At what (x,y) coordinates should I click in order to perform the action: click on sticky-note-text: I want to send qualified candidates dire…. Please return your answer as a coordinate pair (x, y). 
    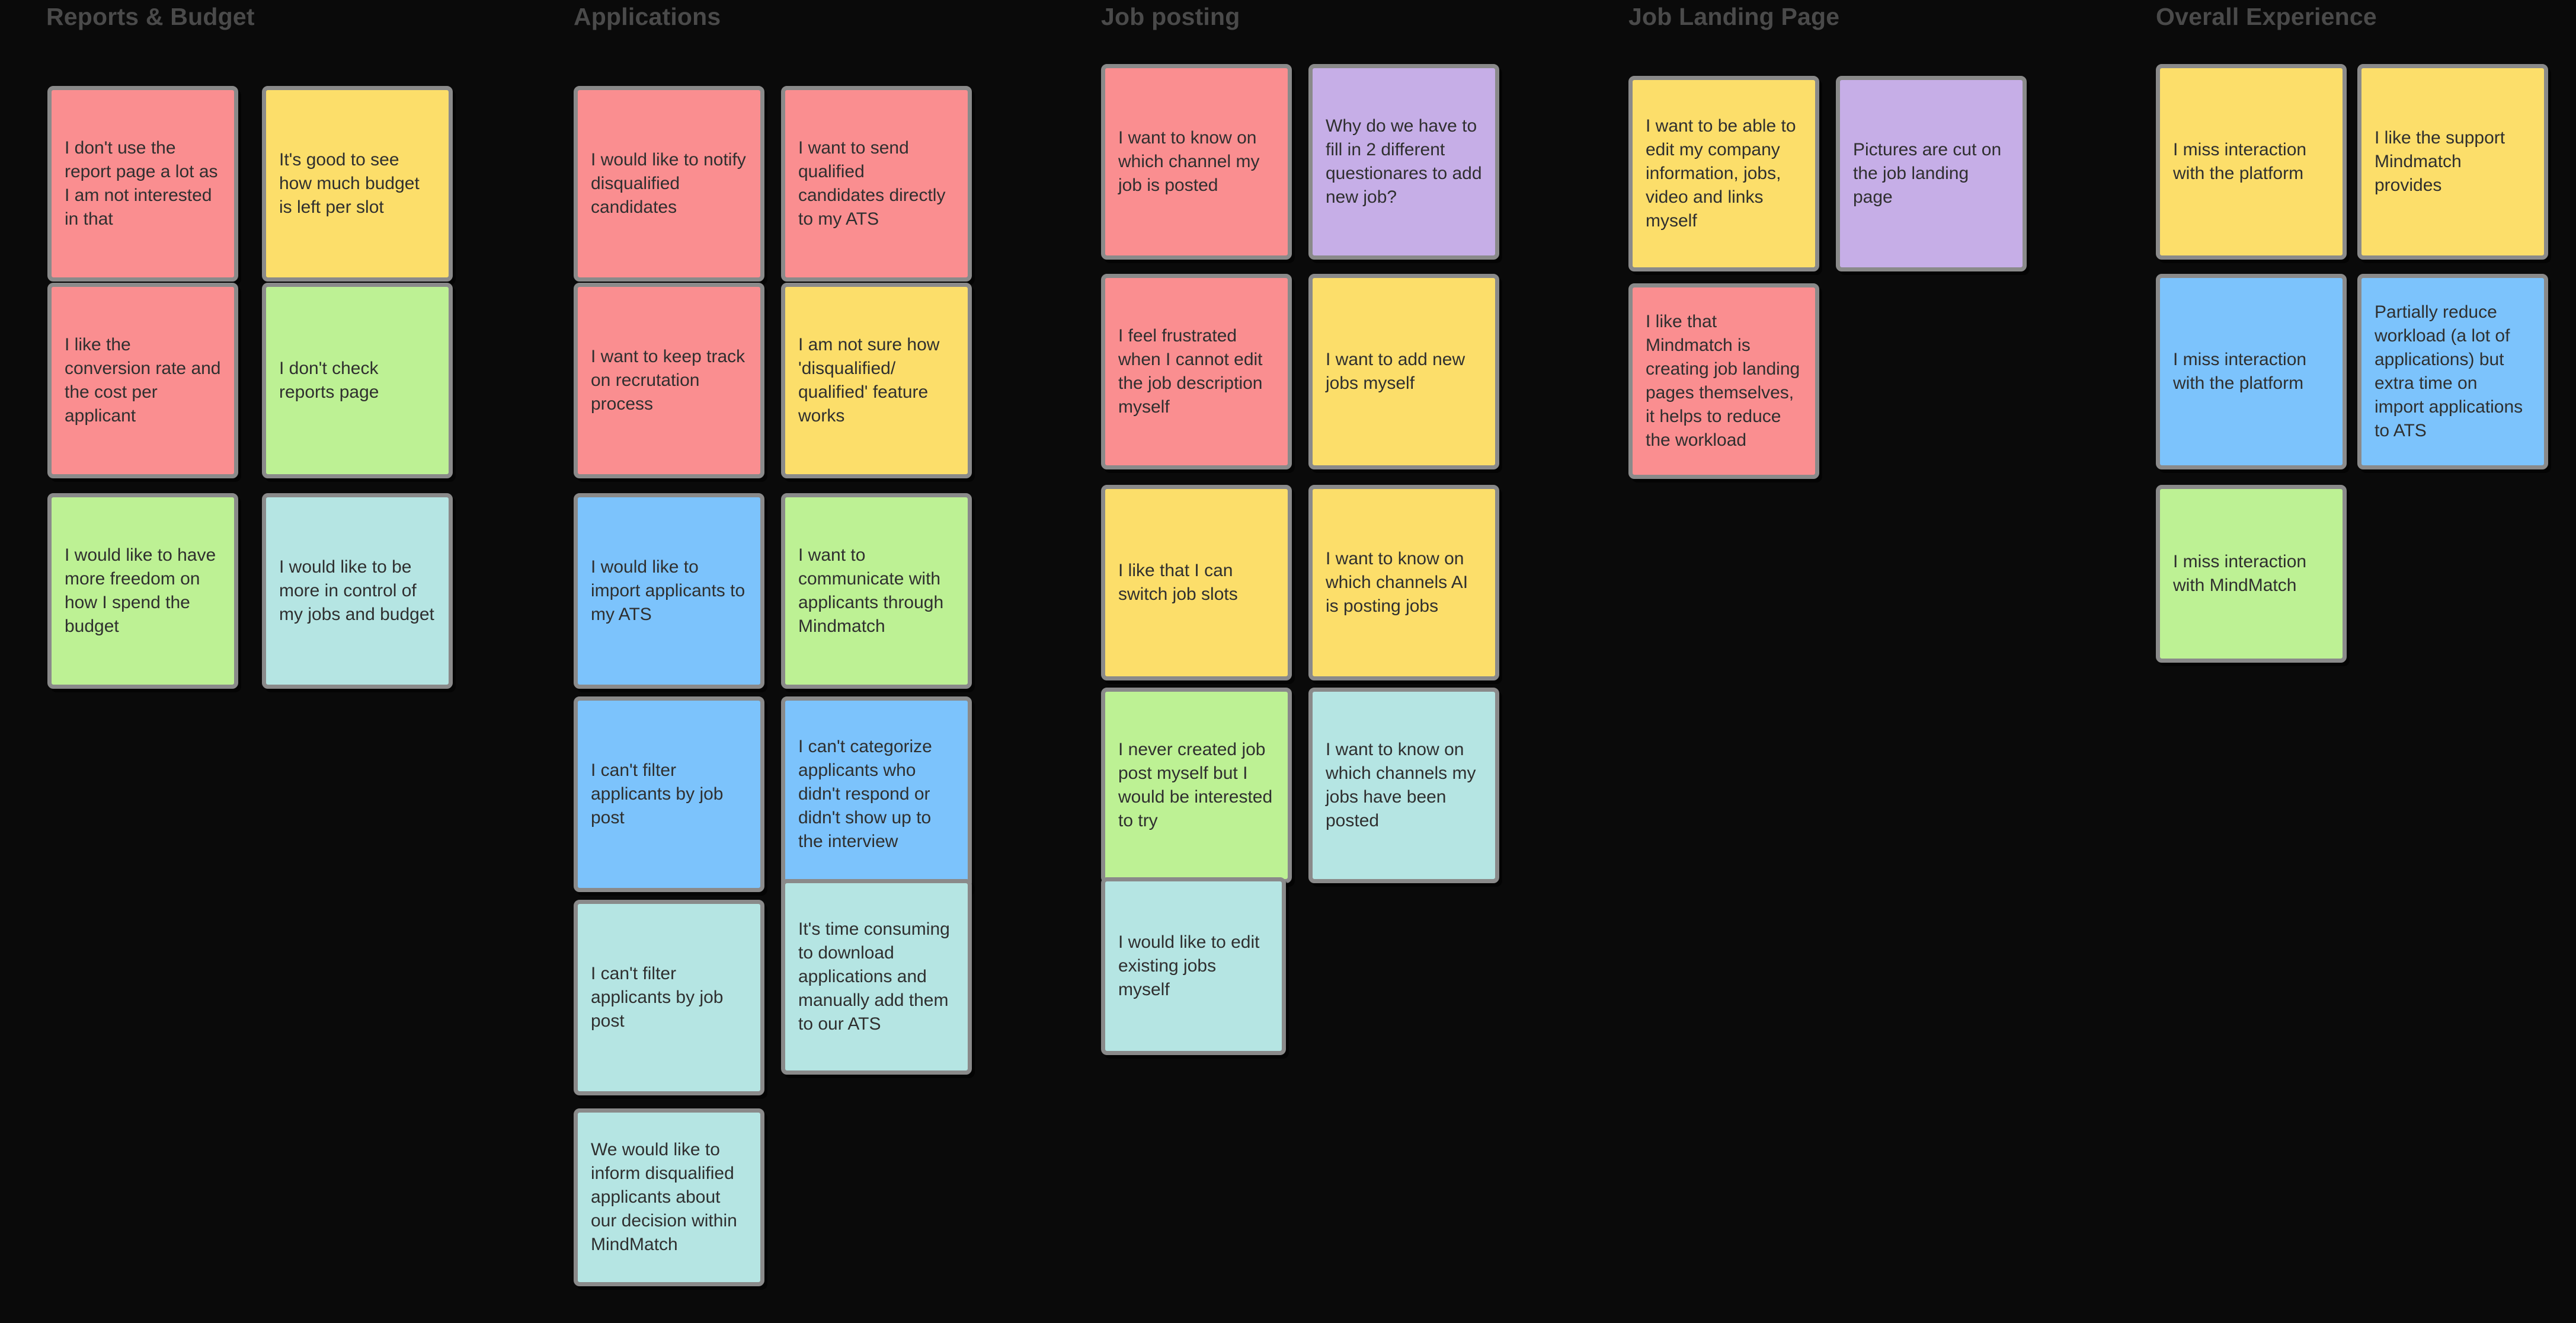
    Looking at the image, I should click on (872, 184).